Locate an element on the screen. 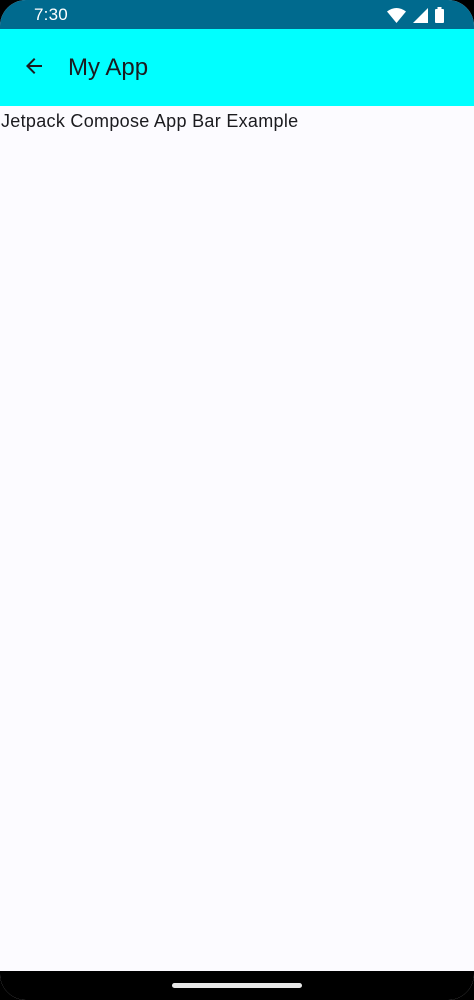  home-handle is located at coordinates (237, 985).